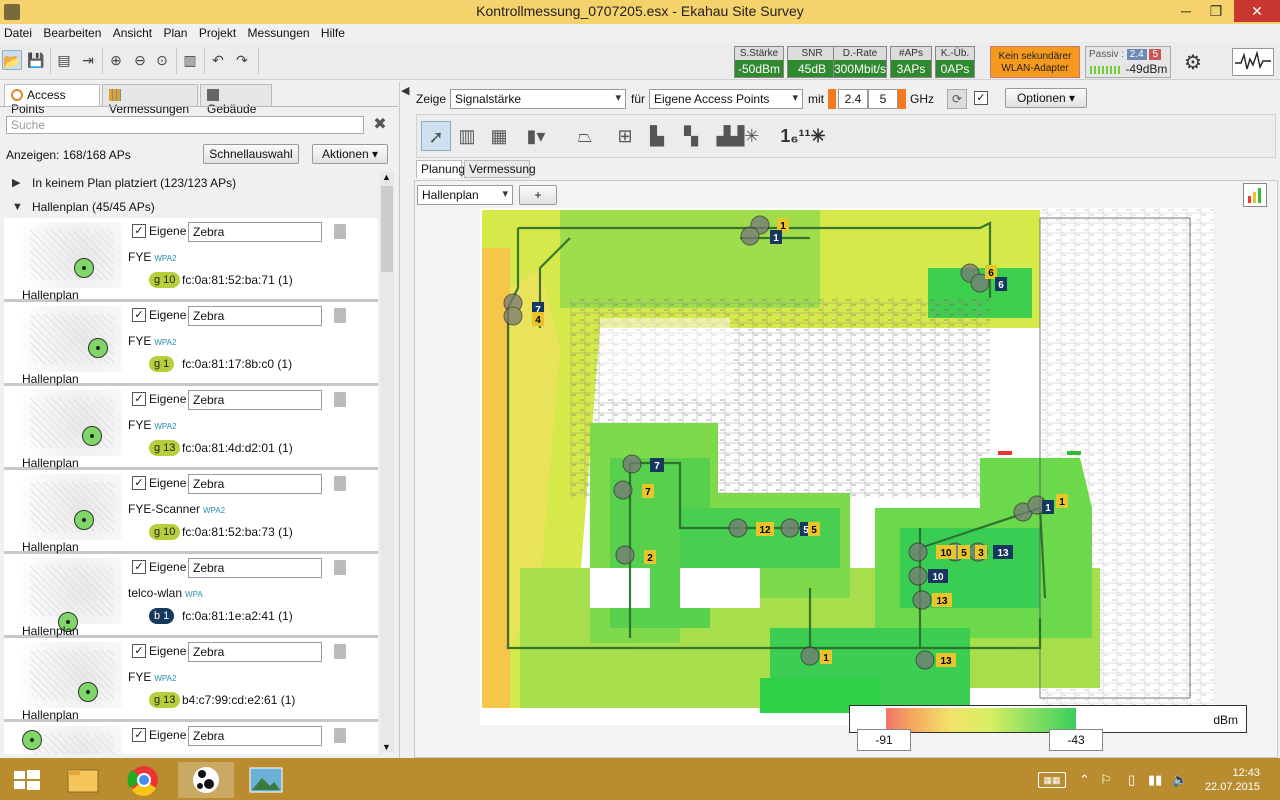  What do you see at coordinates (386, 747) in the screenshot?
I see `scroll-down-icon: ▼` at bounding box center [386, 747].